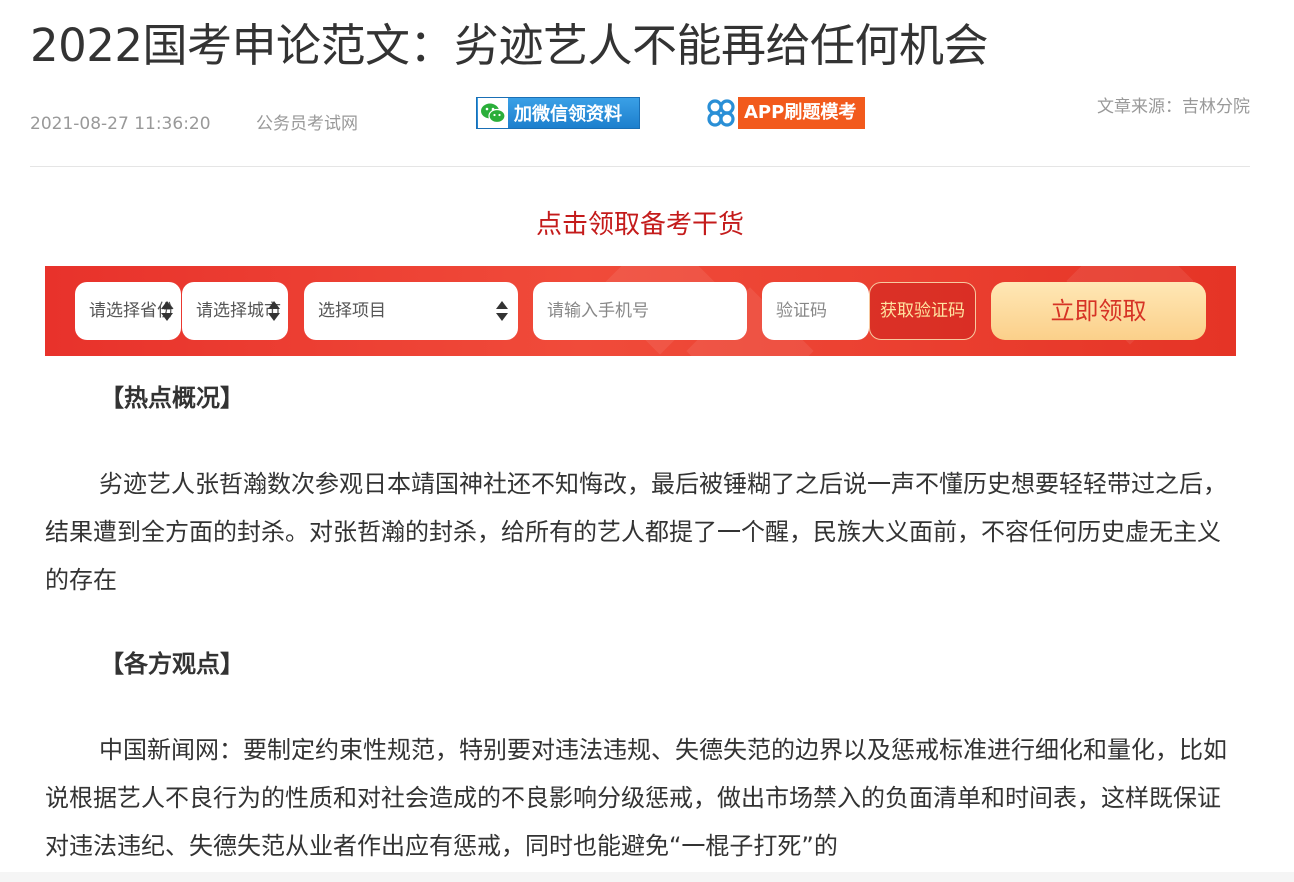 This screenshot has width=1294, height=882. I want to click on page-title: 2022国考申论范文：劣迹艺人不能再给任何机会, so click(509, 45).